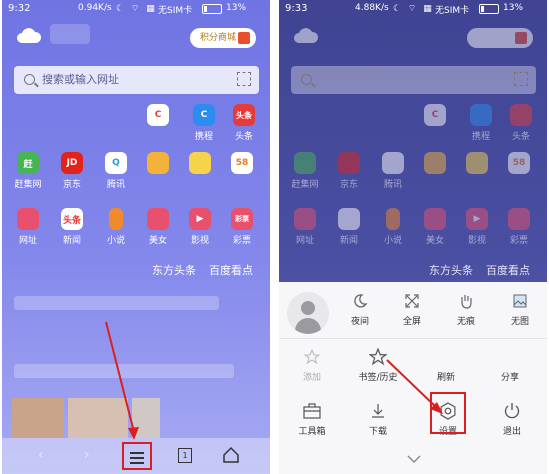  Describe the element at coordinates (28, 171) in the screenshot. I see `app-ganji: 赶 赶集网` at that location.